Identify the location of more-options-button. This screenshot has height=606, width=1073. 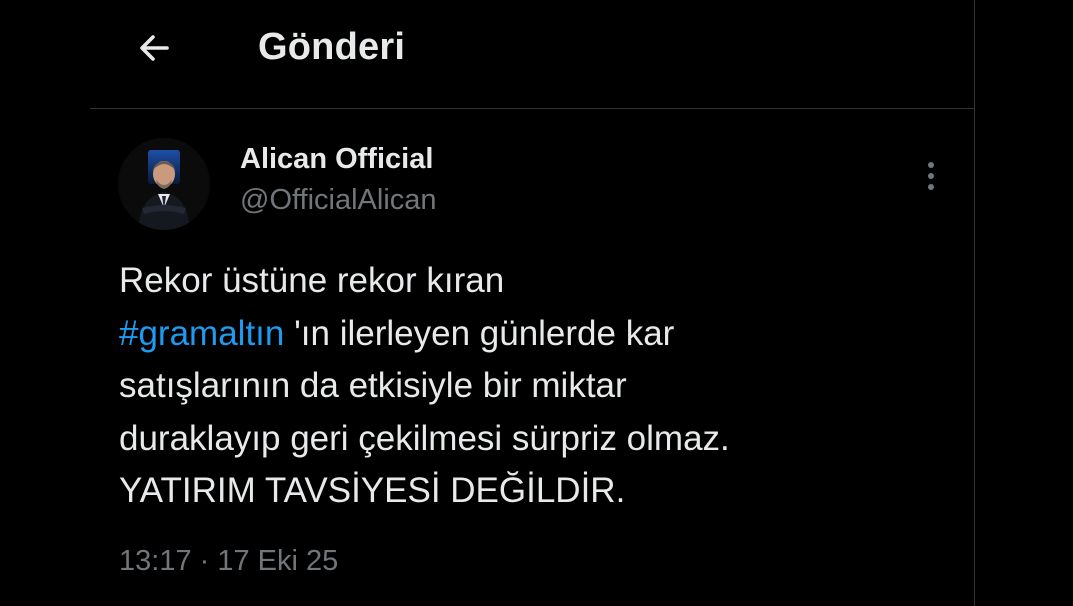
(931, 176).